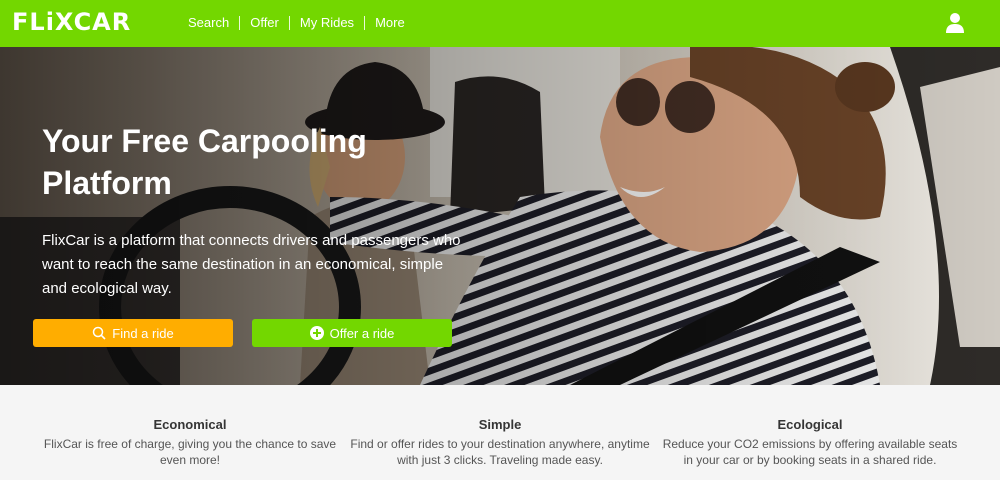 Image resolution: width=1000 pixels, height=480 pixels. I want to click on flixcar-logo: FLiXCAR, so click(71, 22).